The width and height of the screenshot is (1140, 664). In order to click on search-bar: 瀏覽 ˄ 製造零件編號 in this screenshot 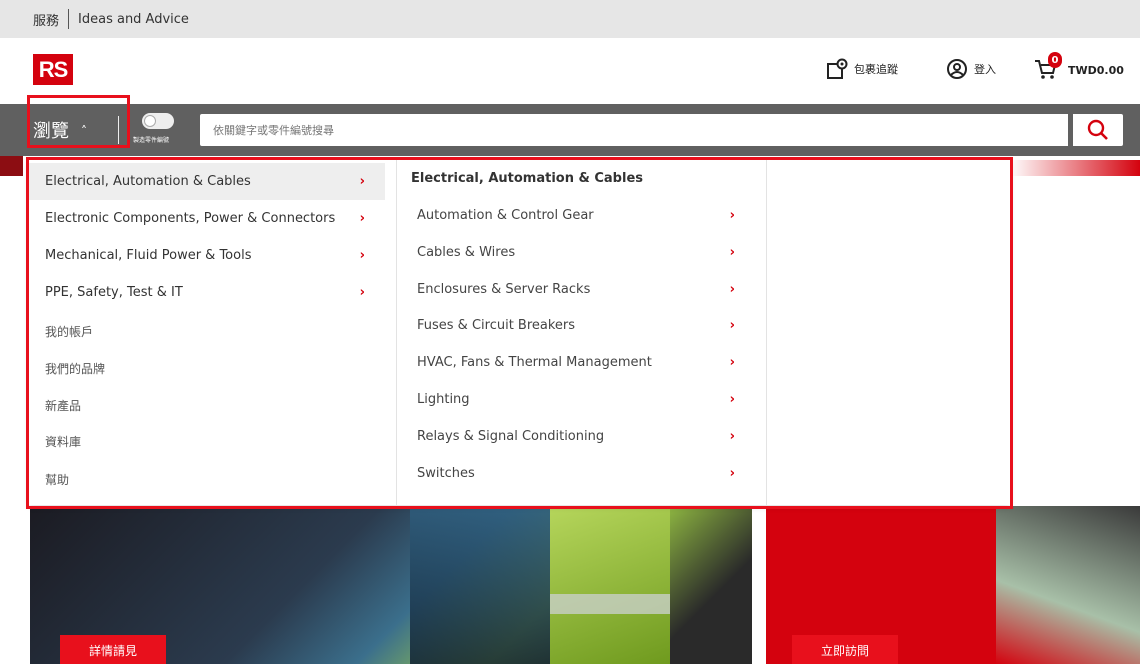, I will do `click(570, 130)`.